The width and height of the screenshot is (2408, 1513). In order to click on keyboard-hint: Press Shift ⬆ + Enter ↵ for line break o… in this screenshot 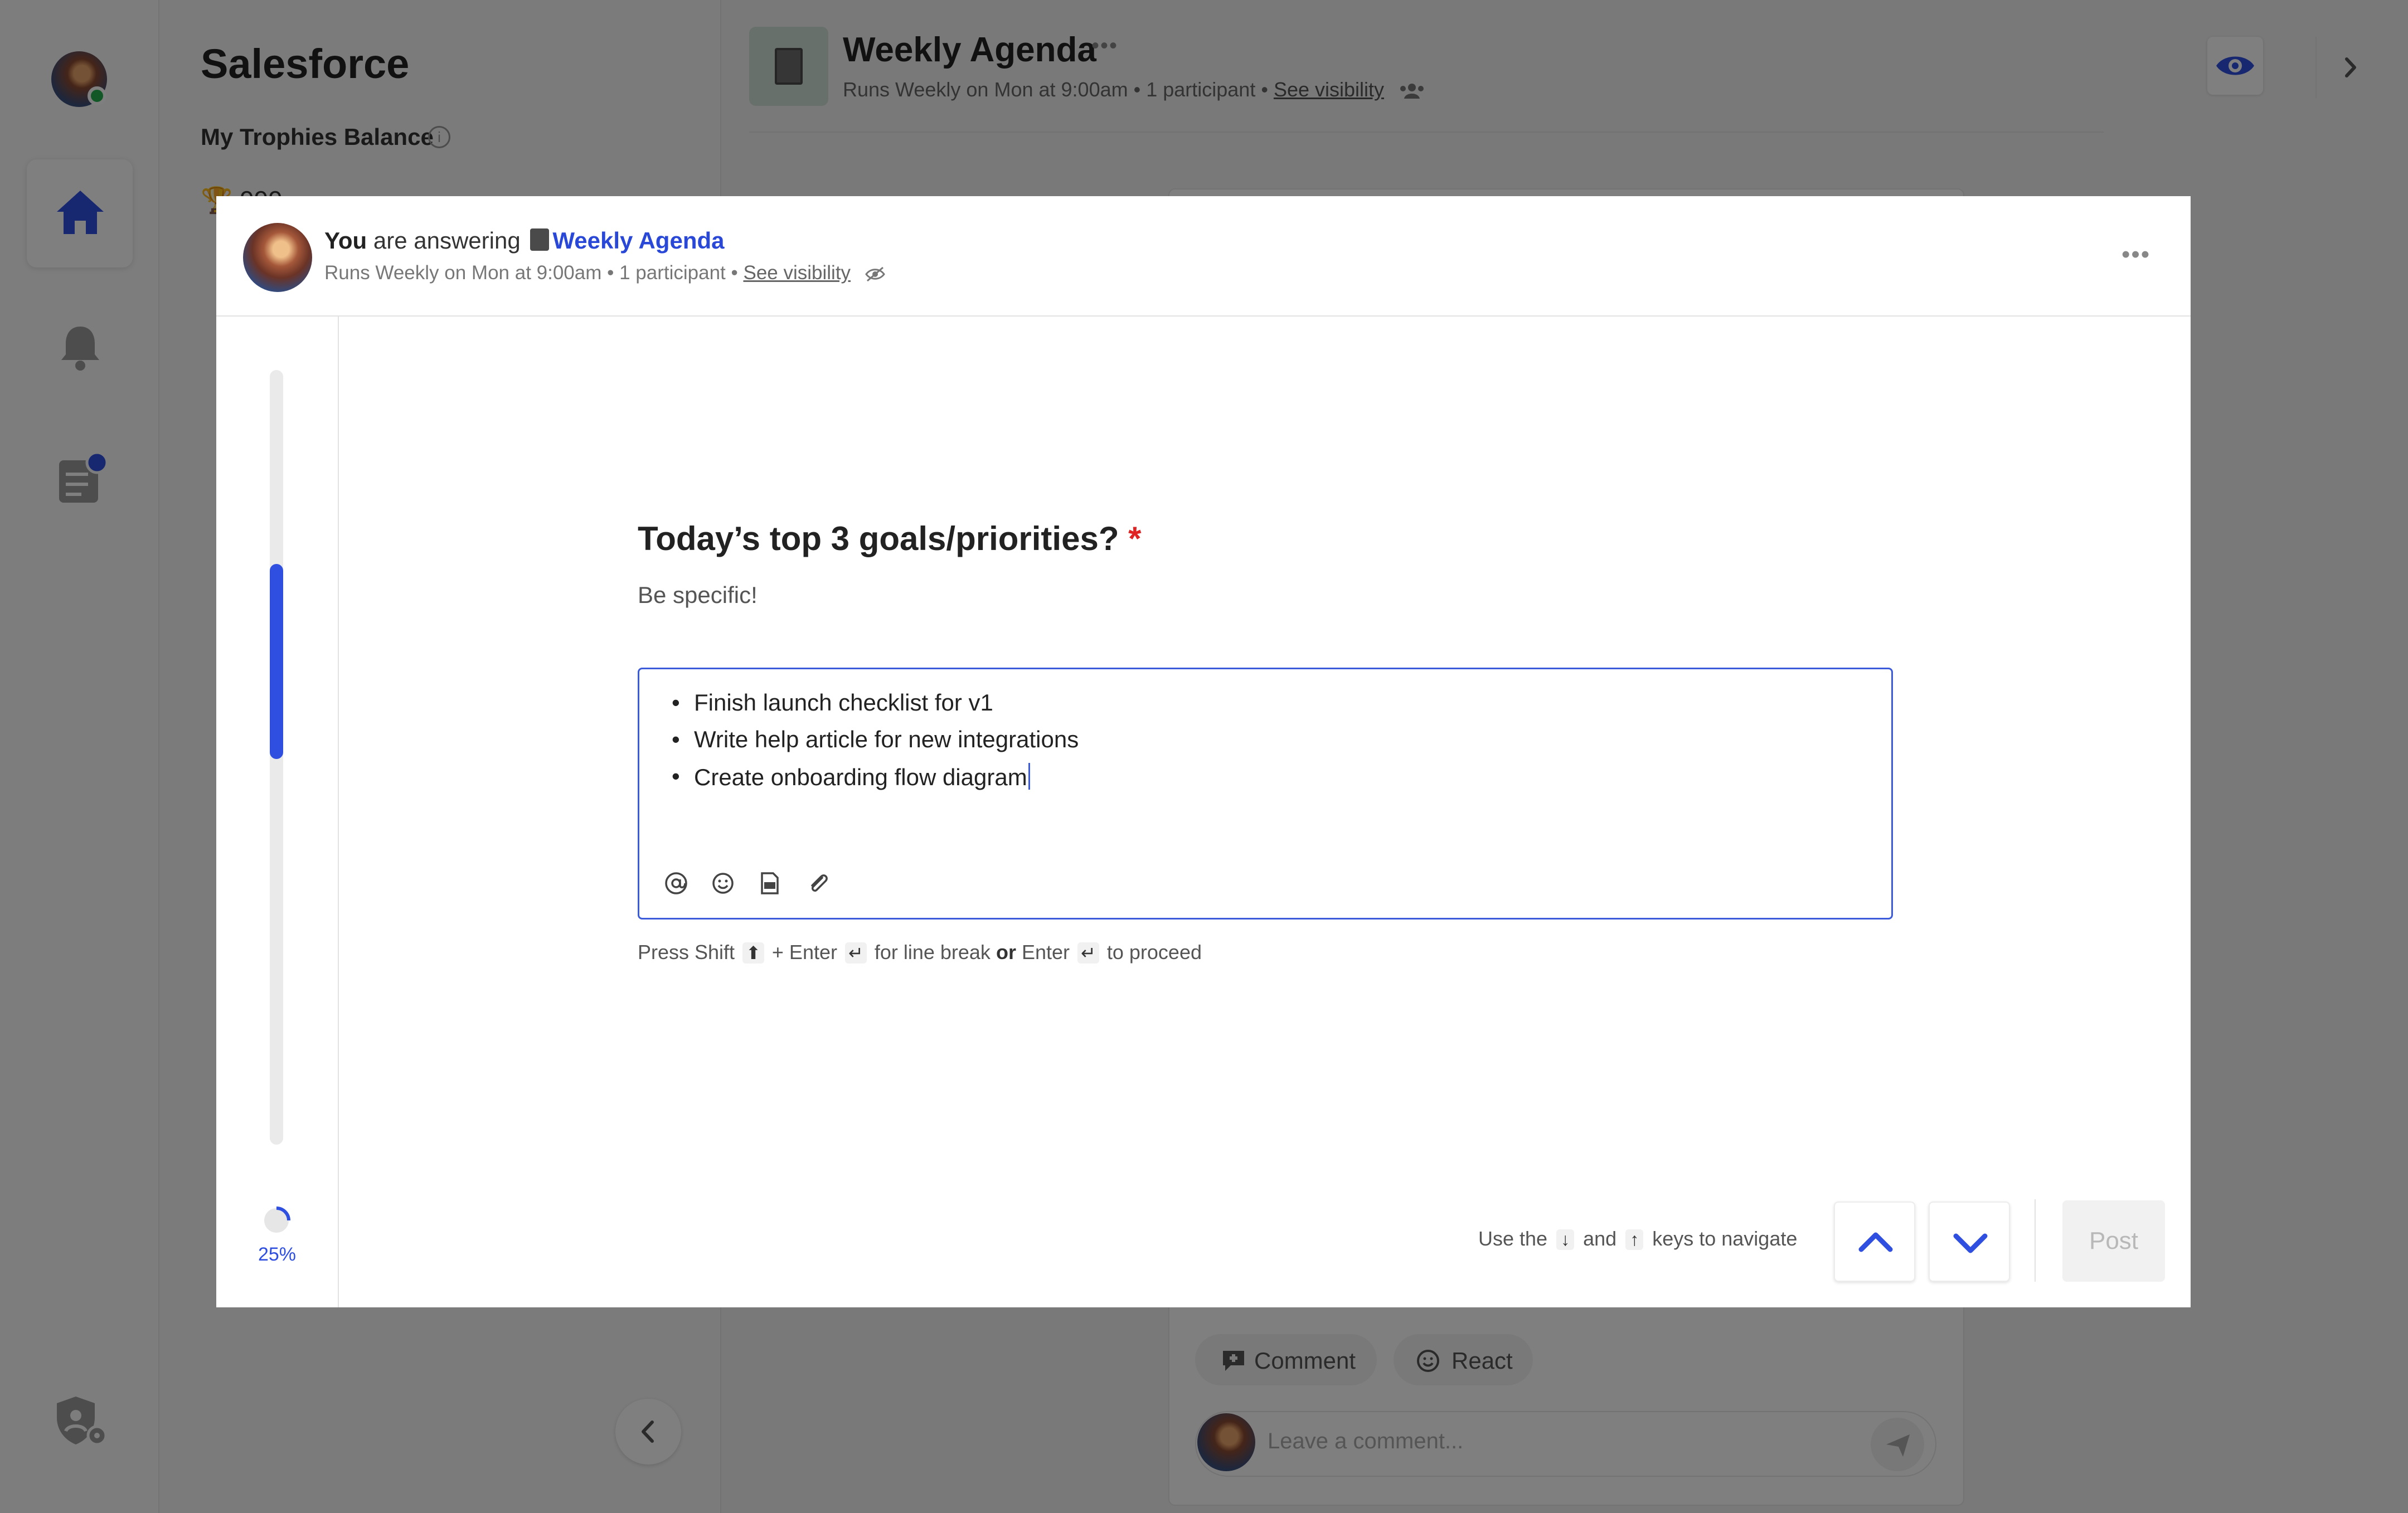, I will do `click(920, 953)`.